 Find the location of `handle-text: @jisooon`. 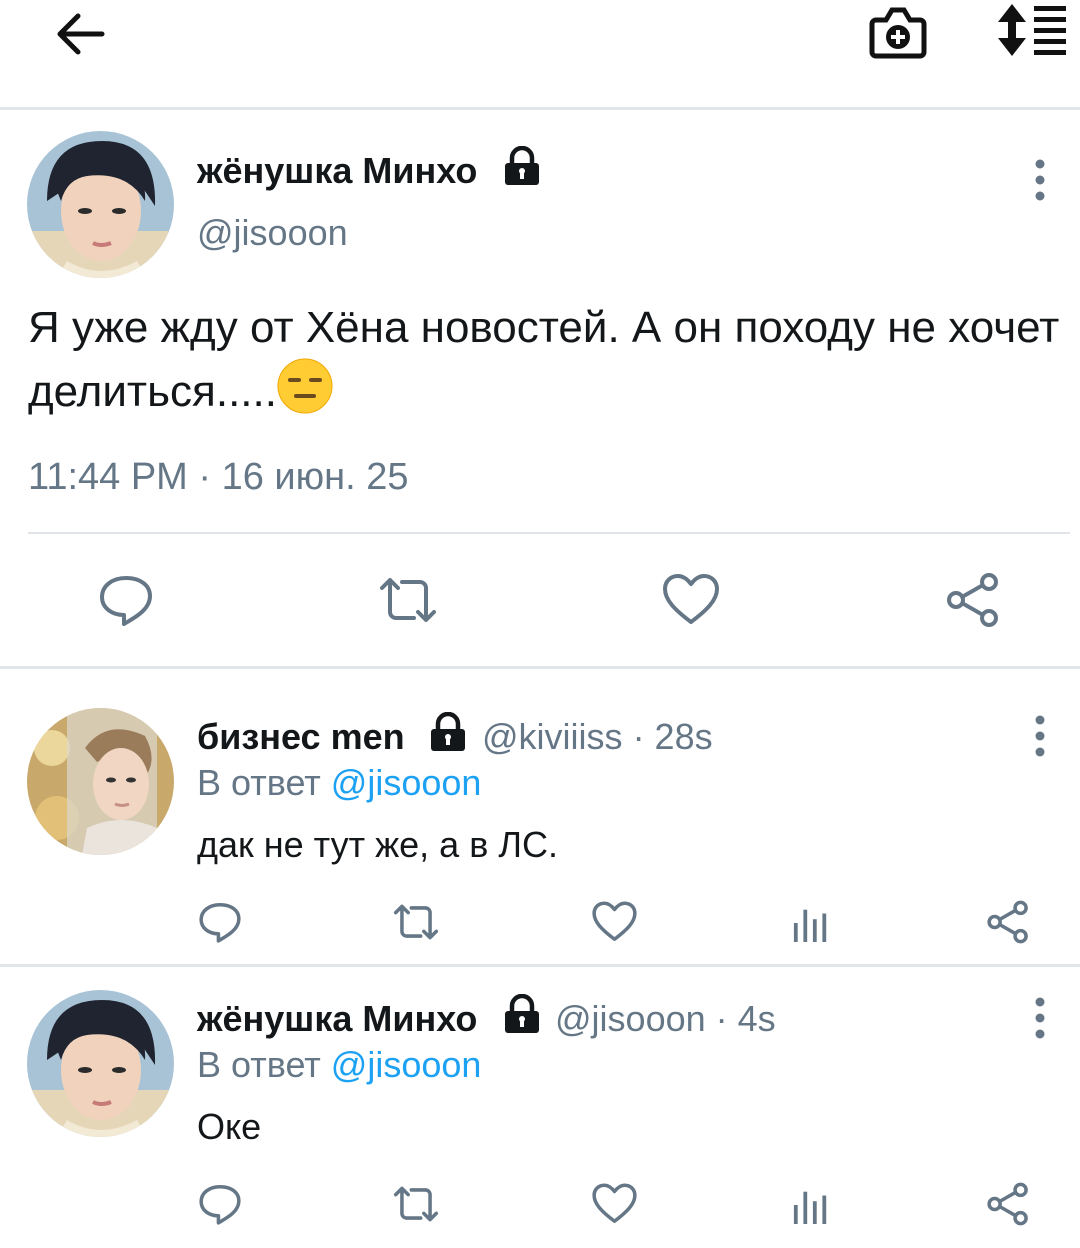

handle-text: @jisooon is located at coordinates (630, 1018).